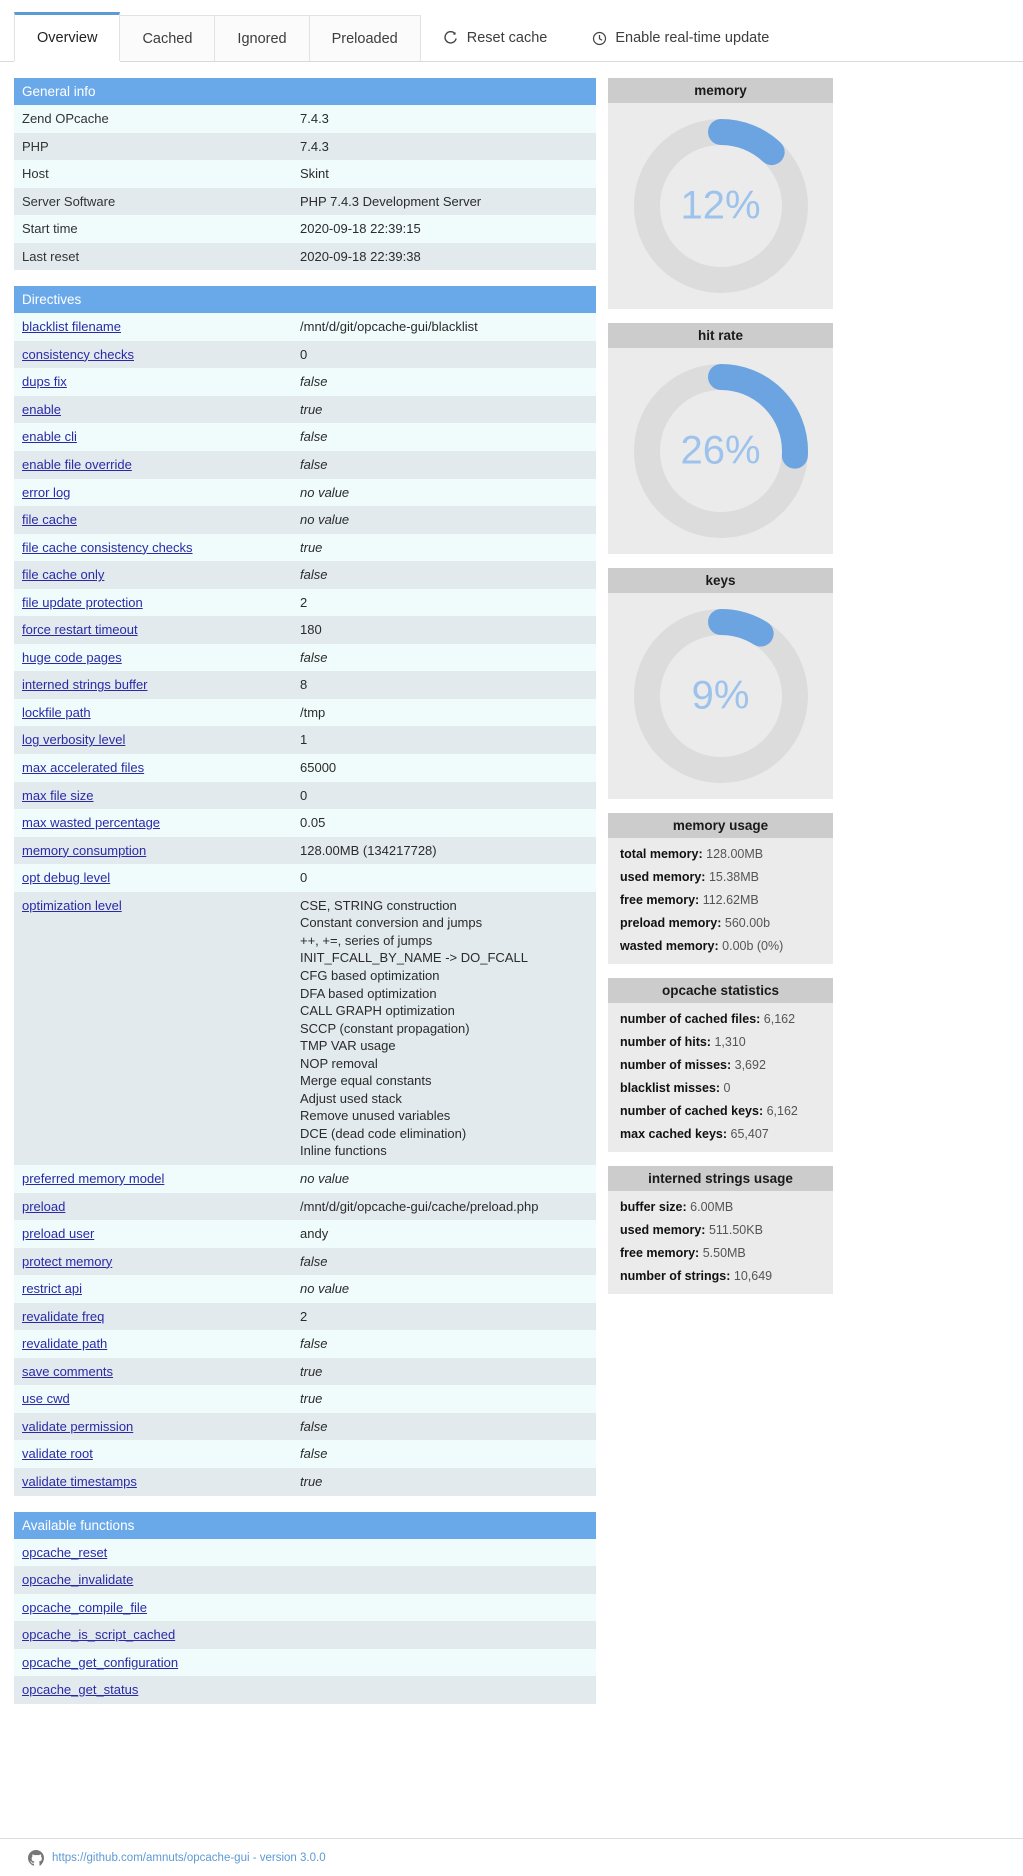  What do you see at coordinates (444, 685) in the screenshot?
I see `directive-value: 8` at bounding box center [444, 685].